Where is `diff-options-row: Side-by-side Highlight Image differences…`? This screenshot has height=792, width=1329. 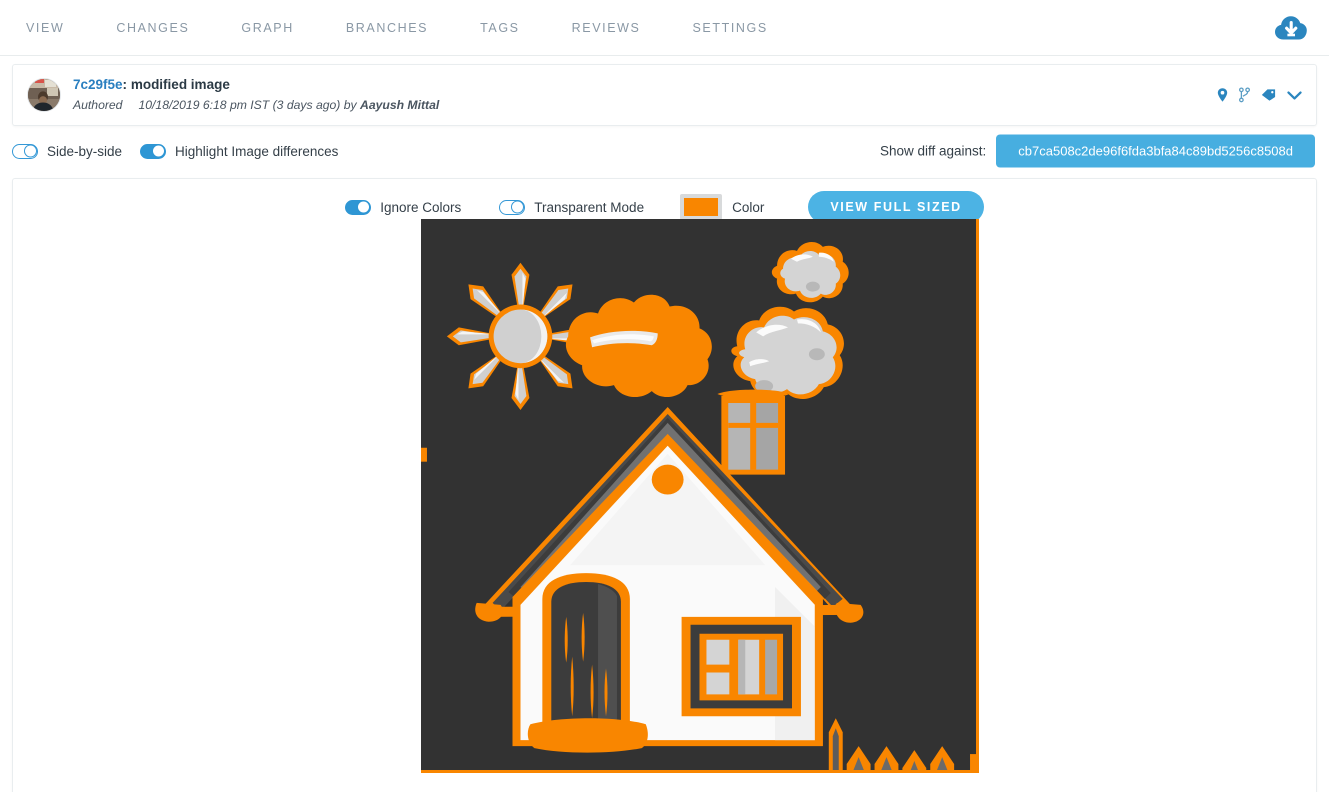 diff-options-row: Side-by-side Highlight Image differences… is located at coordinates (664, 151).